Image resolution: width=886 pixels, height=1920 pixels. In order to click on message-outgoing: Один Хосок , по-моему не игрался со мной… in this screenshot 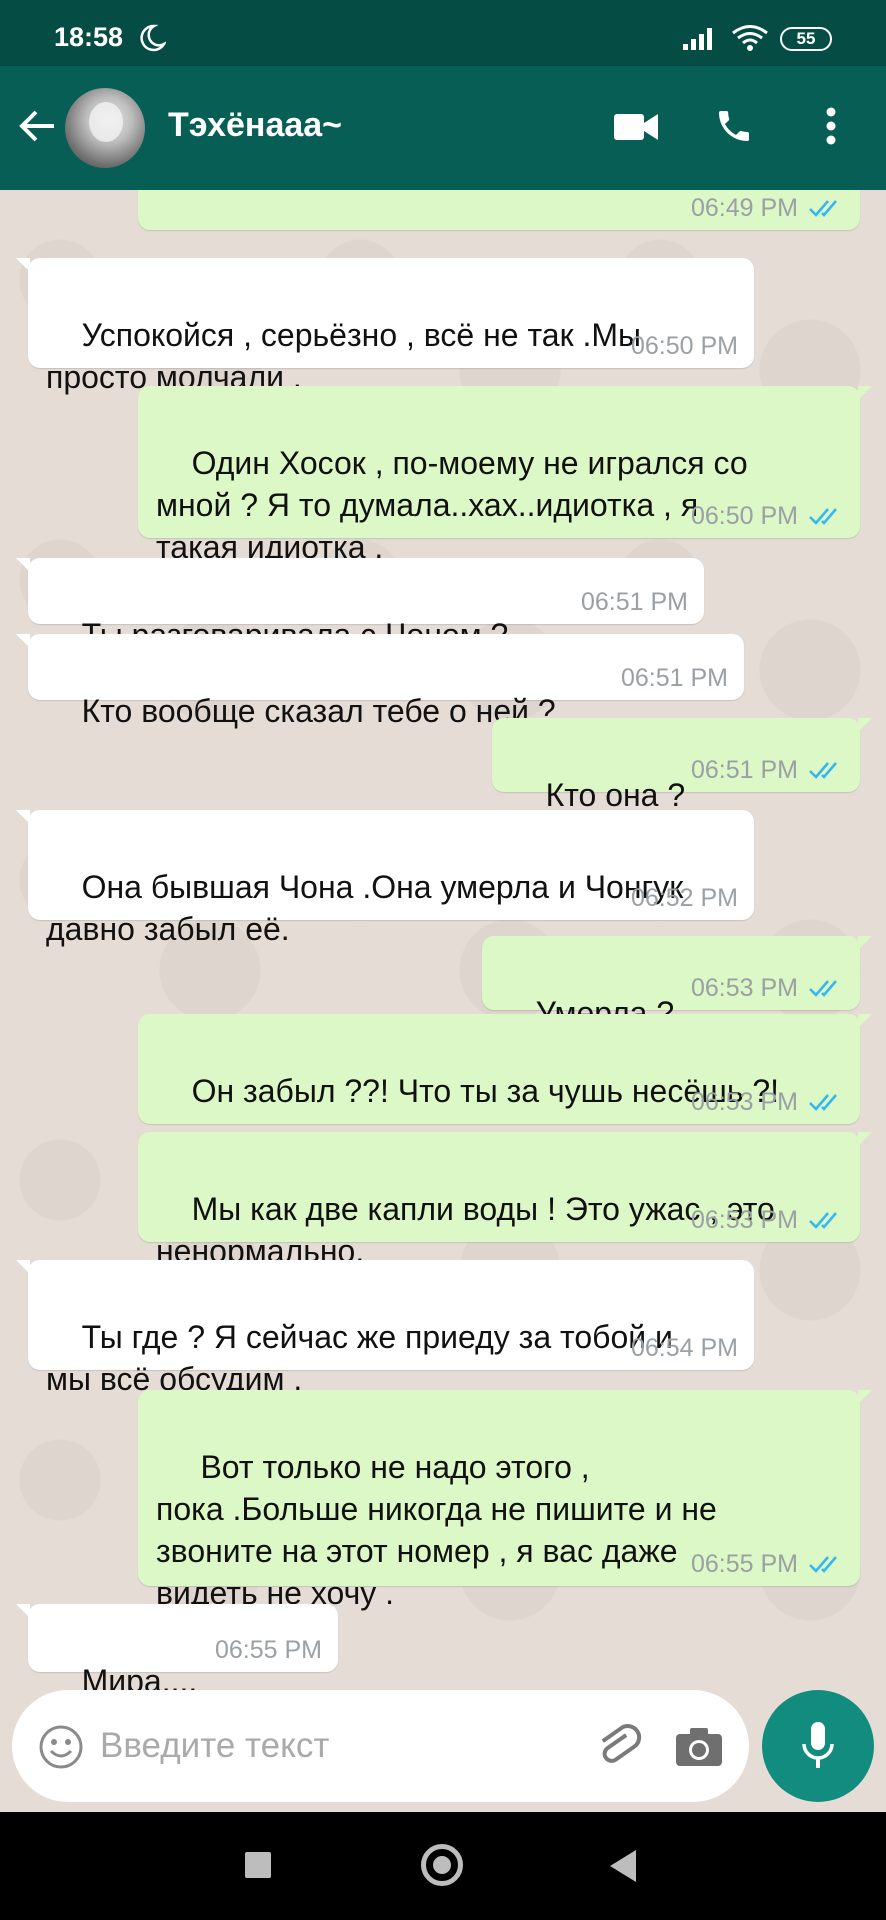, I will do `click(505, 475)`.